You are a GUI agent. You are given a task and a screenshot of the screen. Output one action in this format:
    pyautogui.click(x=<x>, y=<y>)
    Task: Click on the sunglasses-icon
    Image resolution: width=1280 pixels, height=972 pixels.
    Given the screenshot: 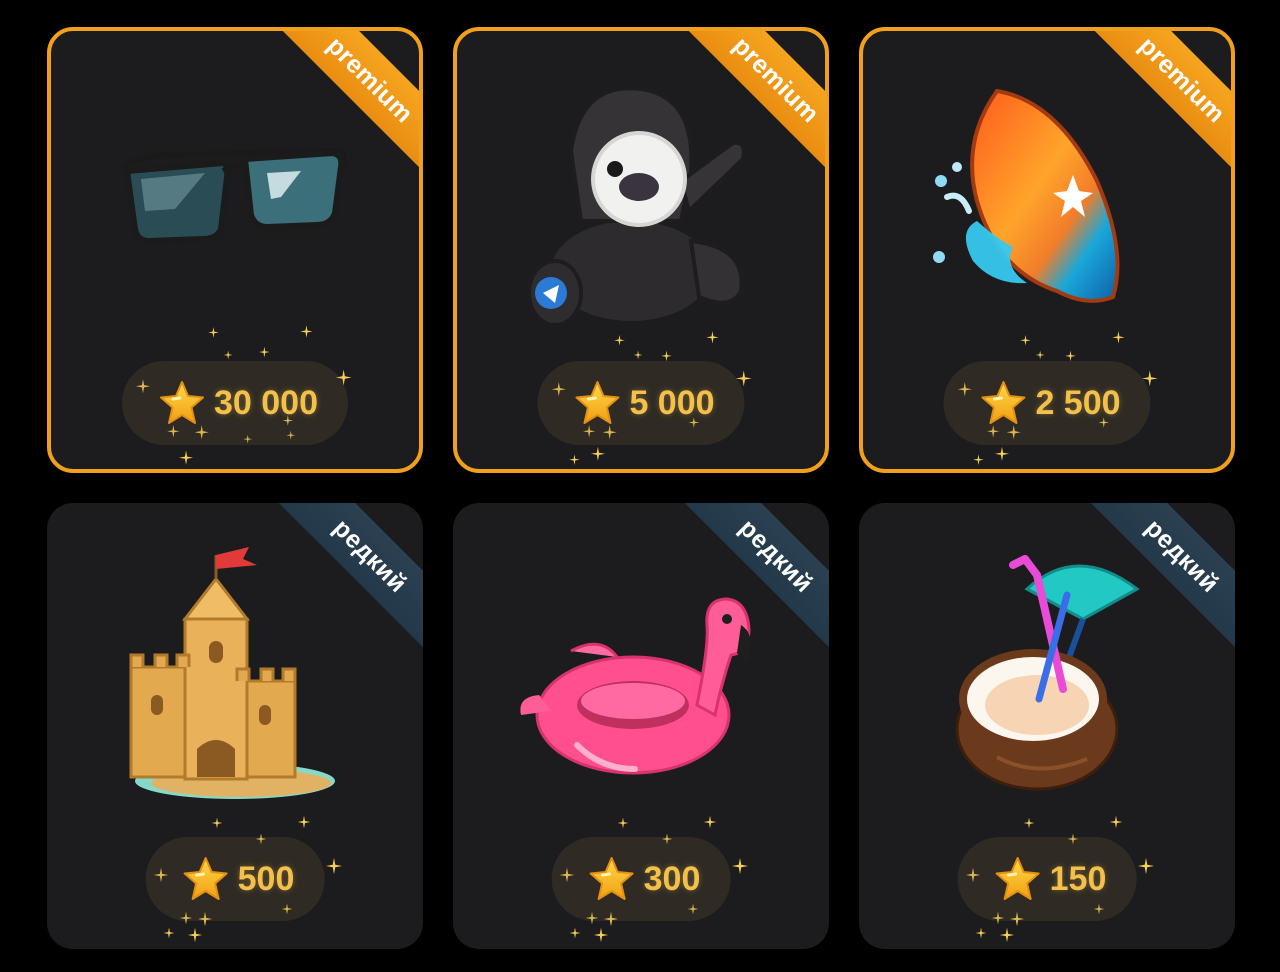 What is the action you would take?
    pyautogui.click(x=235, y=209)
    